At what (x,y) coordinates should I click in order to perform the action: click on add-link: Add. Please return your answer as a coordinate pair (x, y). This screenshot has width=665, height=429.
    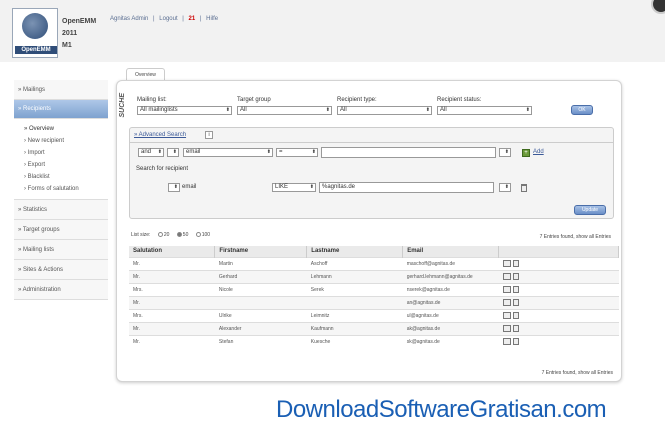
    Looking at the image, I should click on (538, 152).